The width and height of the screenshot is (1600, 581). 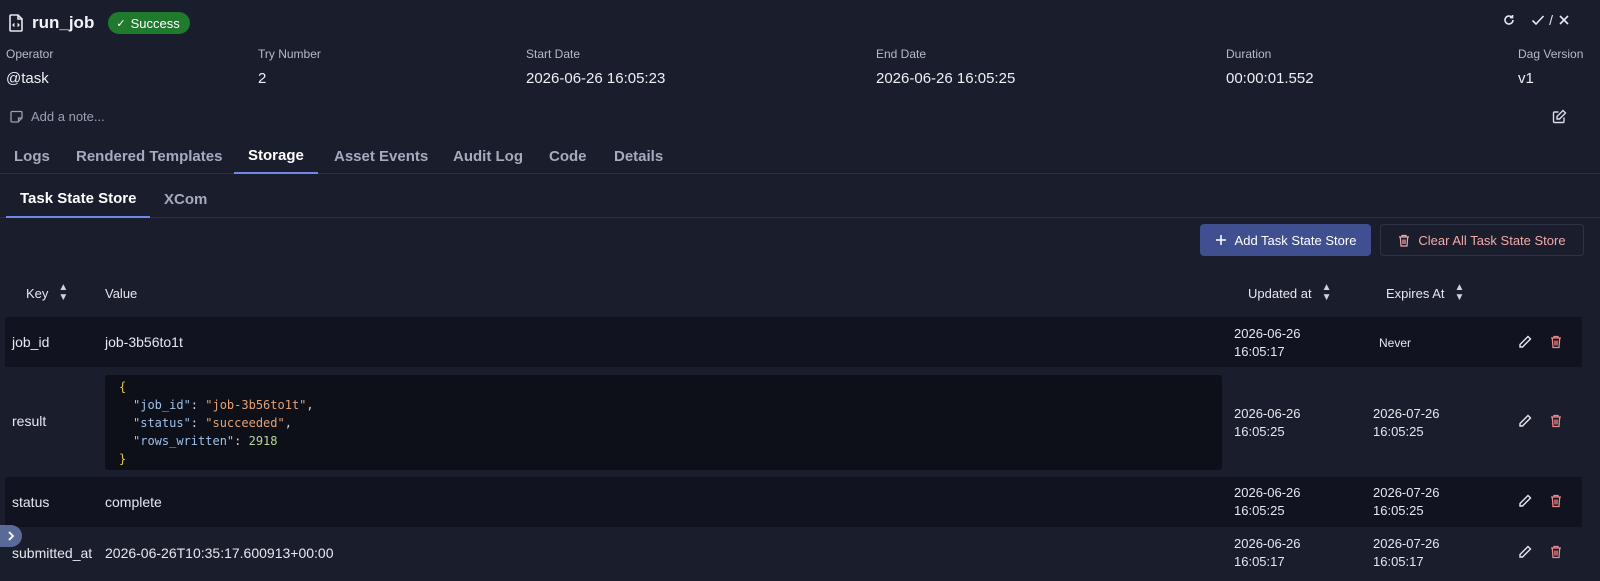 I want to click on status-badge: ✓ Success, so click(x=149, y=23).